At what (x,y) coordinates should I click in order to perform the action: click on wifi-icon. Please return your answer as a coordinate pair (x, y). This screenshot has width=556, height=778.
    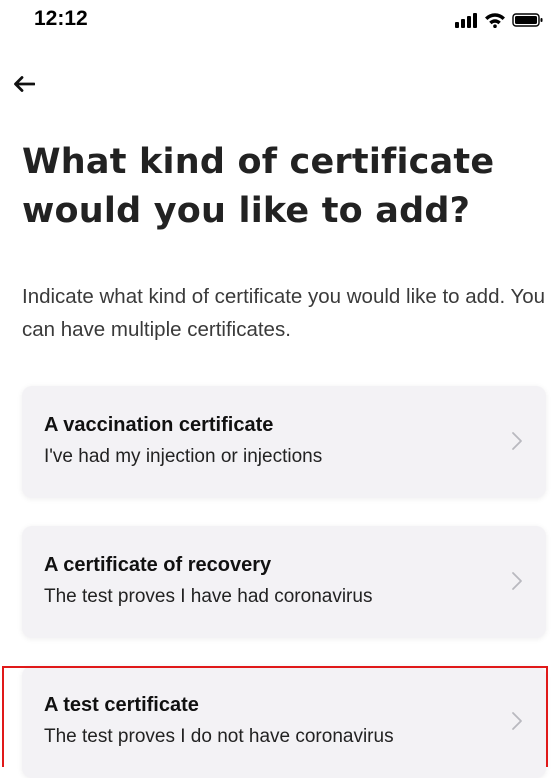
    Looking at the image, I should click on (495, 20).